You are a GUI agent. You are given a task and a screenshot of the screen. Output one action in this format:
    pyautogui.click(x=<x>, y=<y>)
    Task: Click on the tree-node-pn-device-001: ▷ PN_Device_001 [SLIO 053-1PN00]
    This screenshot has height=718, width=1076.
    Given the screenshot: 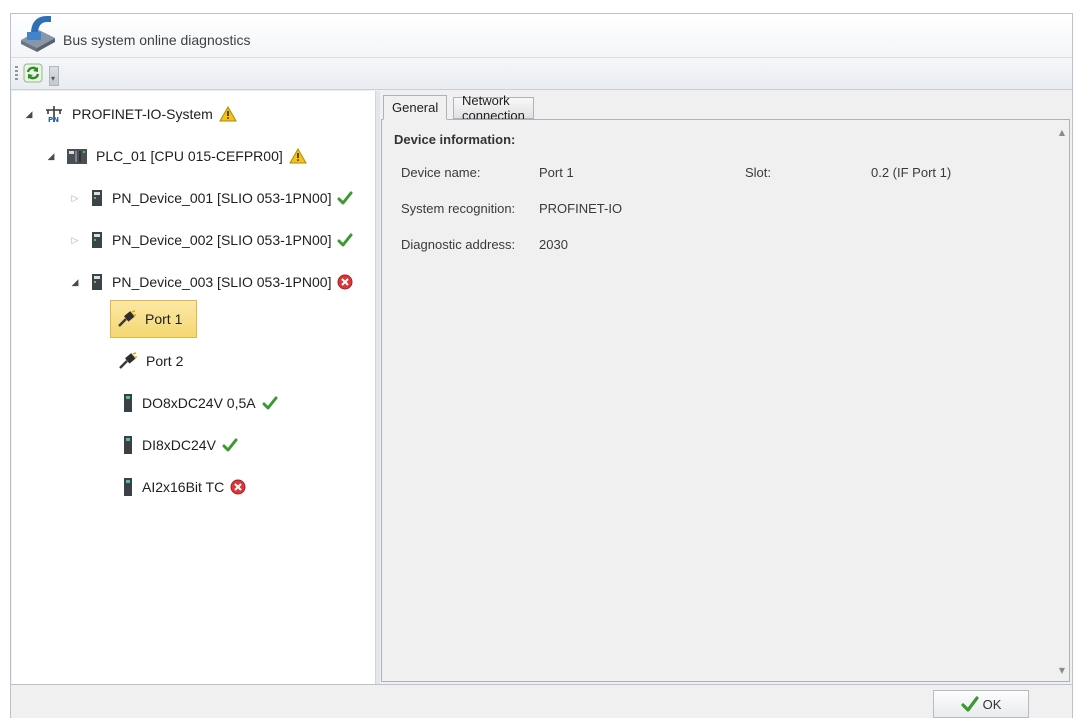 What is the action you would take?
    pyautogui.click(x=210, y=198)
    